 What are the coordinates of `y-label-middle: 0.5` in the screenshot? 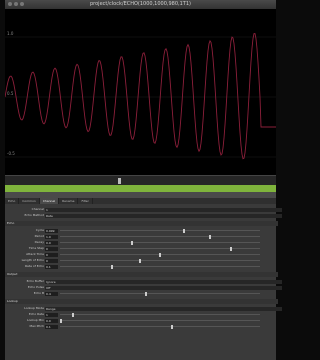 It's located at (10, 93).